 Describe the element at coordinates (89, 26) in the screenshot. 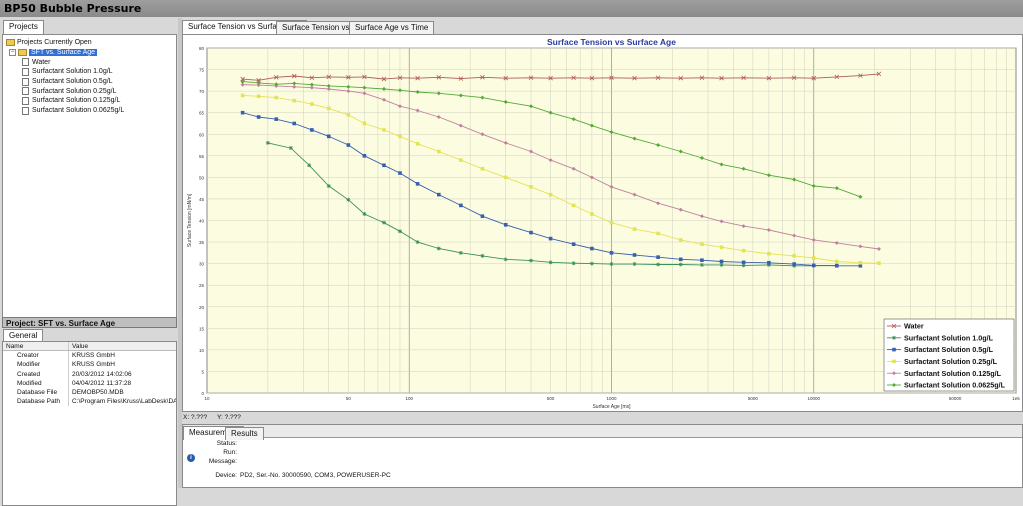

I see `projects-tabstrip: Projects` at that location.